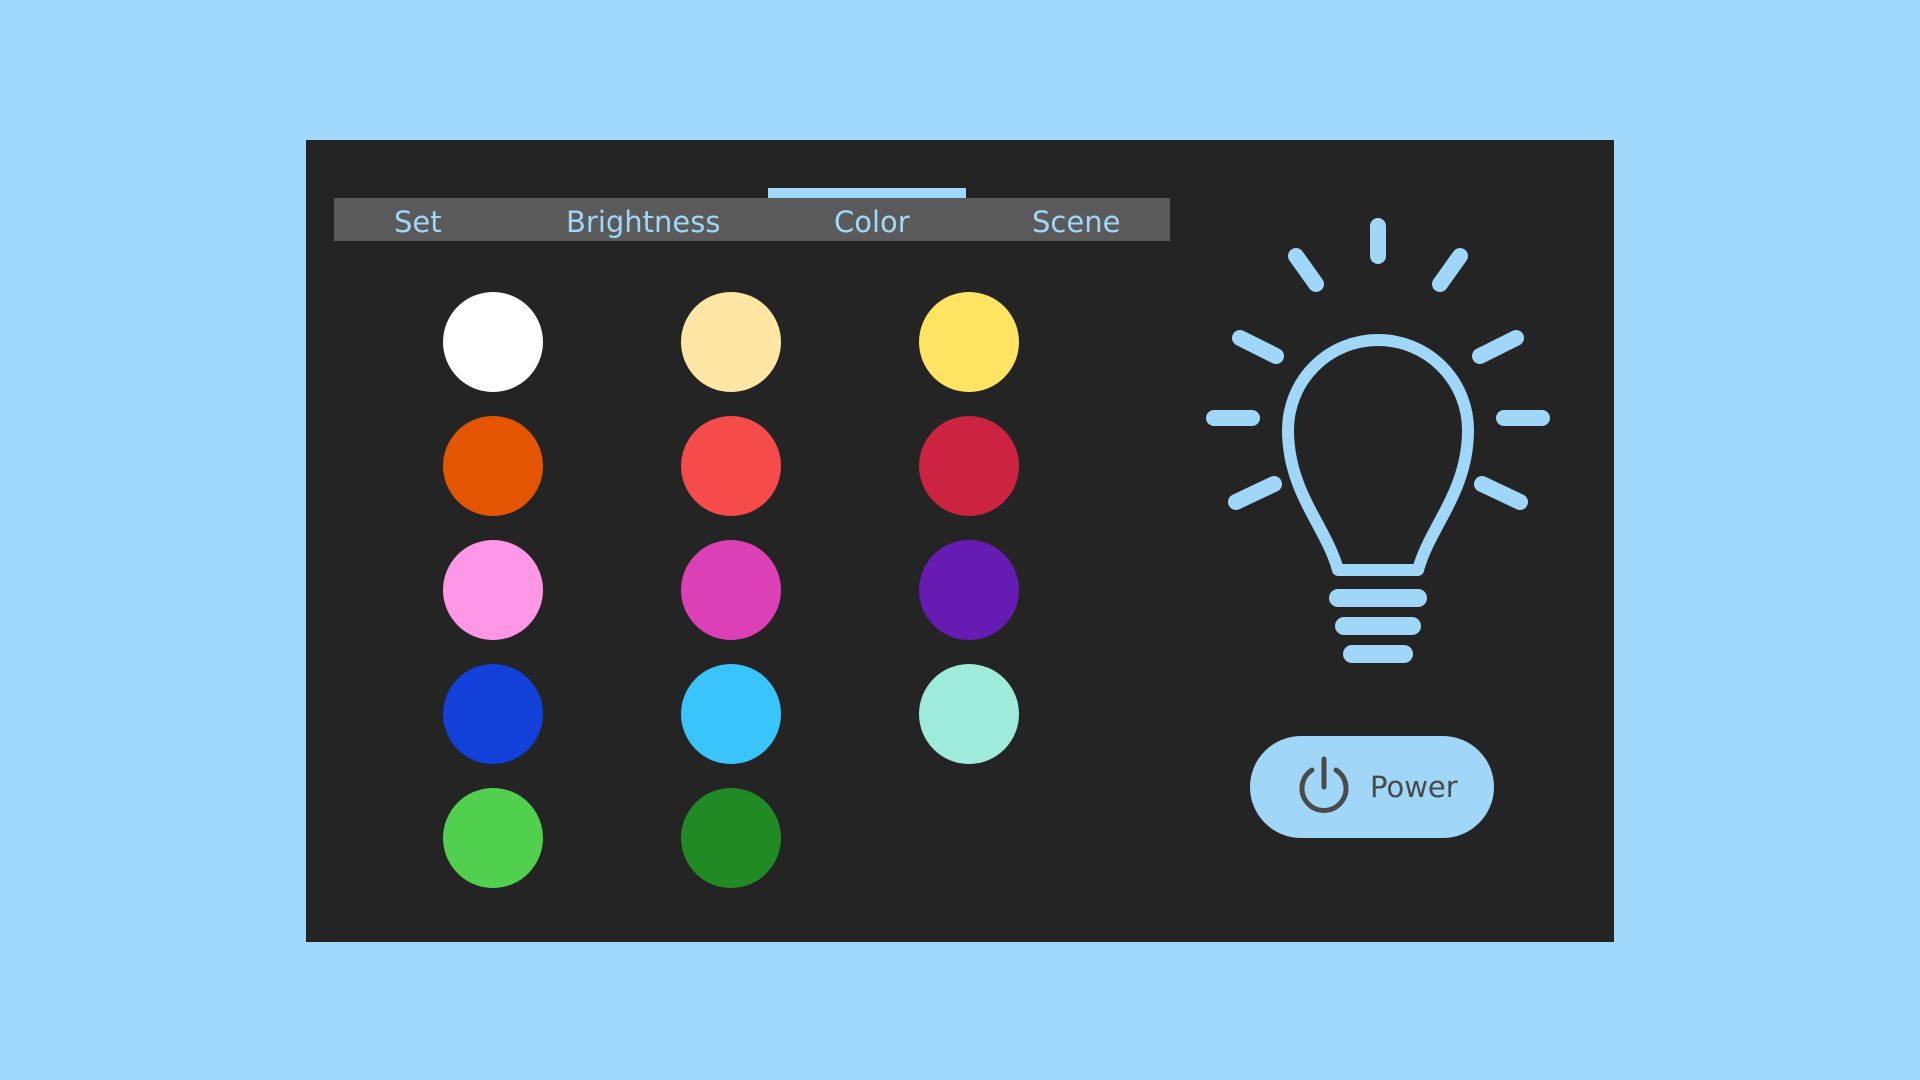  What do you see at coordinates (493, 714) in the screenshot?
I see `color-swatch-royal-blue` at bounding box center [493, 714].